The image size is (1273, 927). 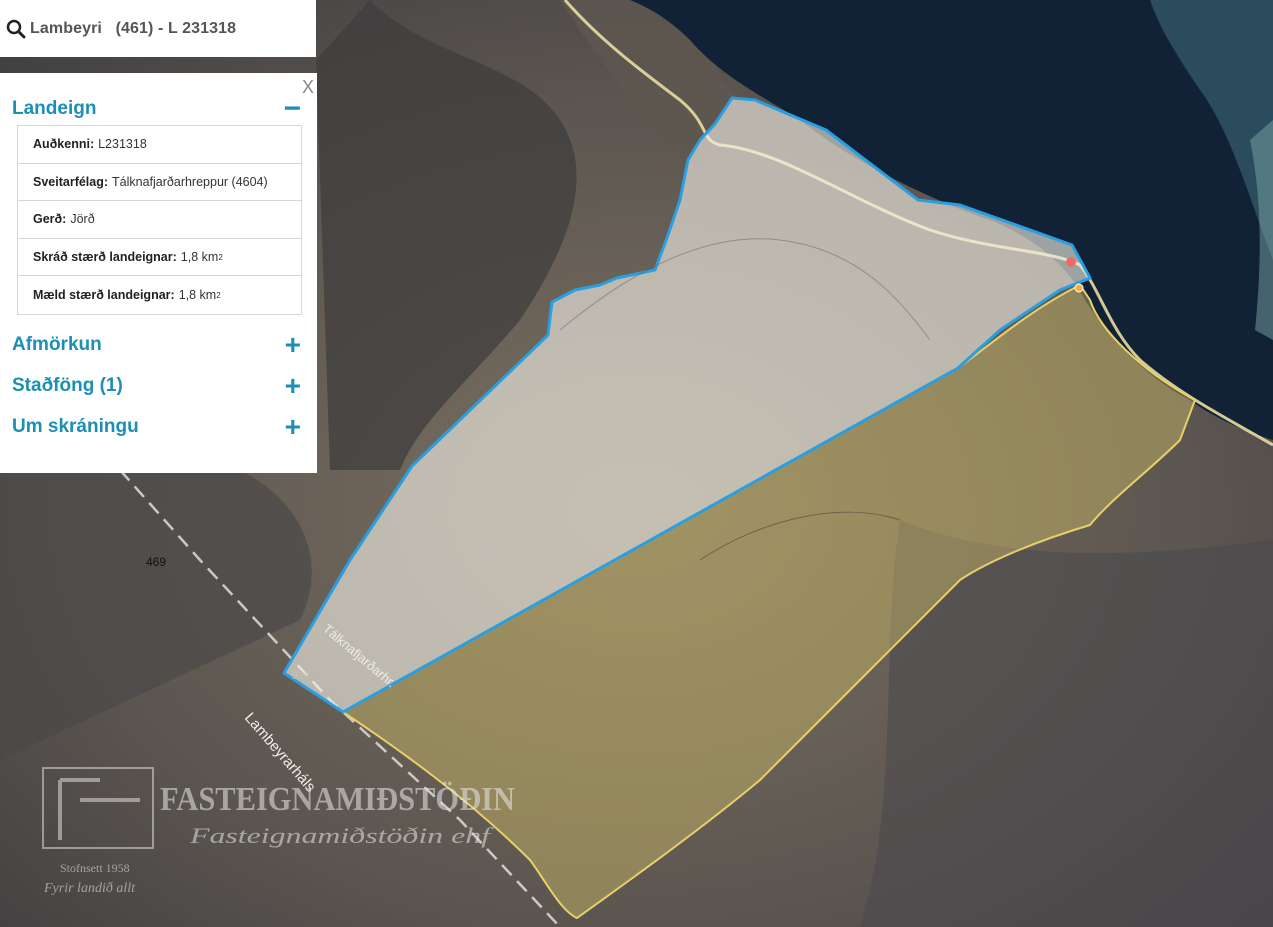 What do you see at coordinates (67, 385) in the screenshot?
I see `section-title: Staðföng (1)` at bounding box center [67, 385].